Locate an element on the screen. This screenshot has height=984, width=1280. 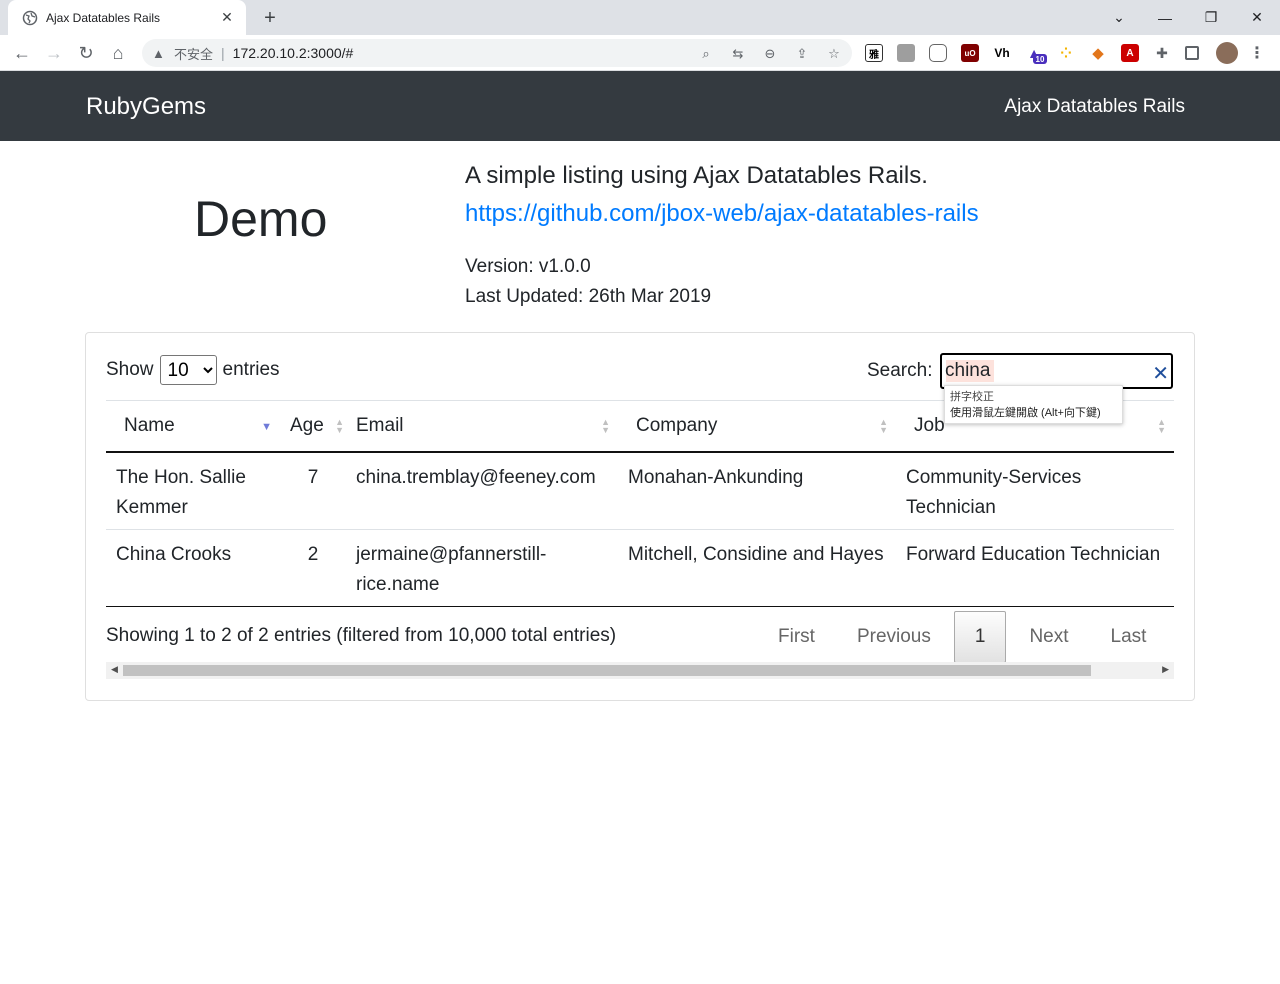
side-panel-icon is located at coordinates (1192, 53).